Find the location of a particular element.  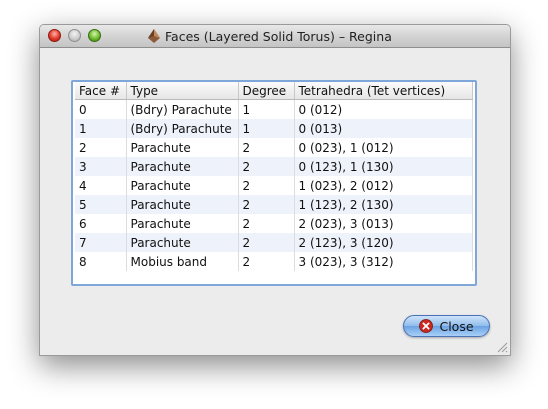

title-bar: Faces (Layered Solid Torus) – Regina is located at coordinates (275, 36).